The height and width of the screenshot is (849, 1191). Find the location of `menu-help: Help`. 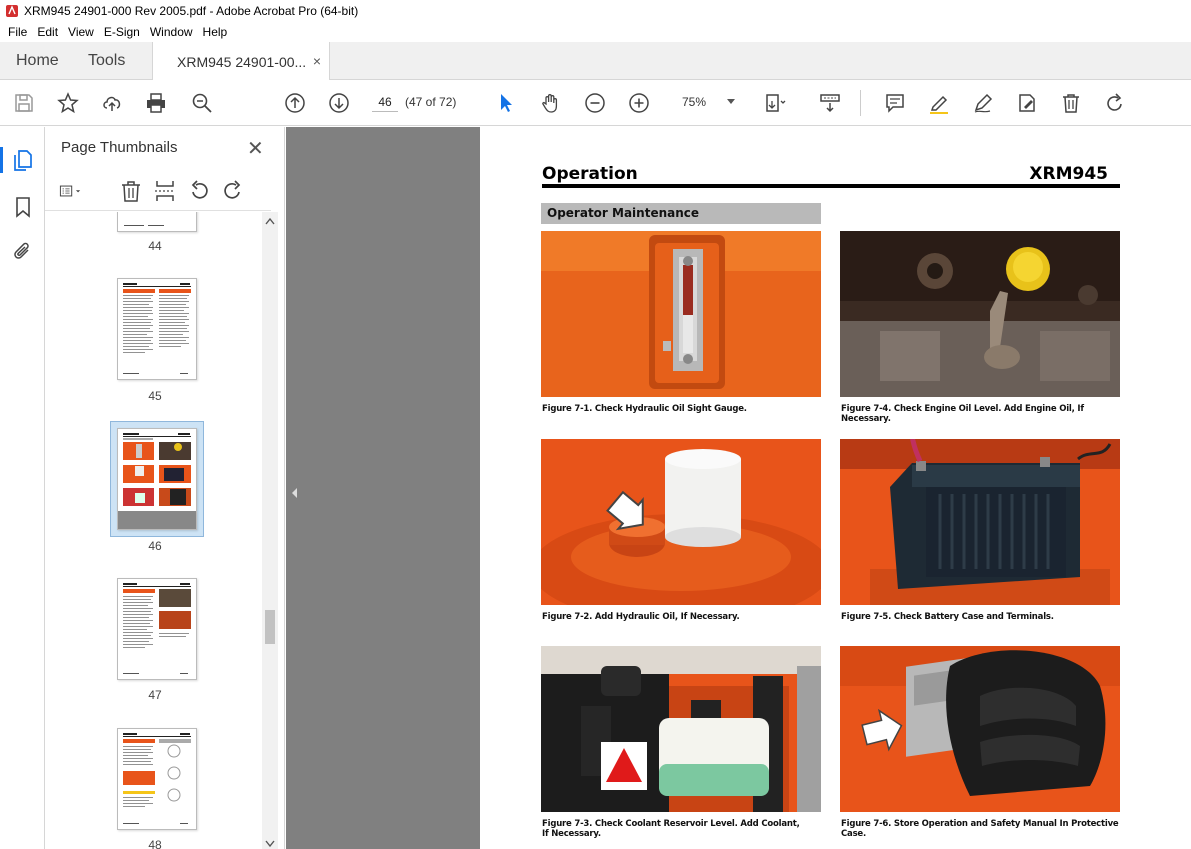

menu-help: Help is located at coordinates (215, 32).